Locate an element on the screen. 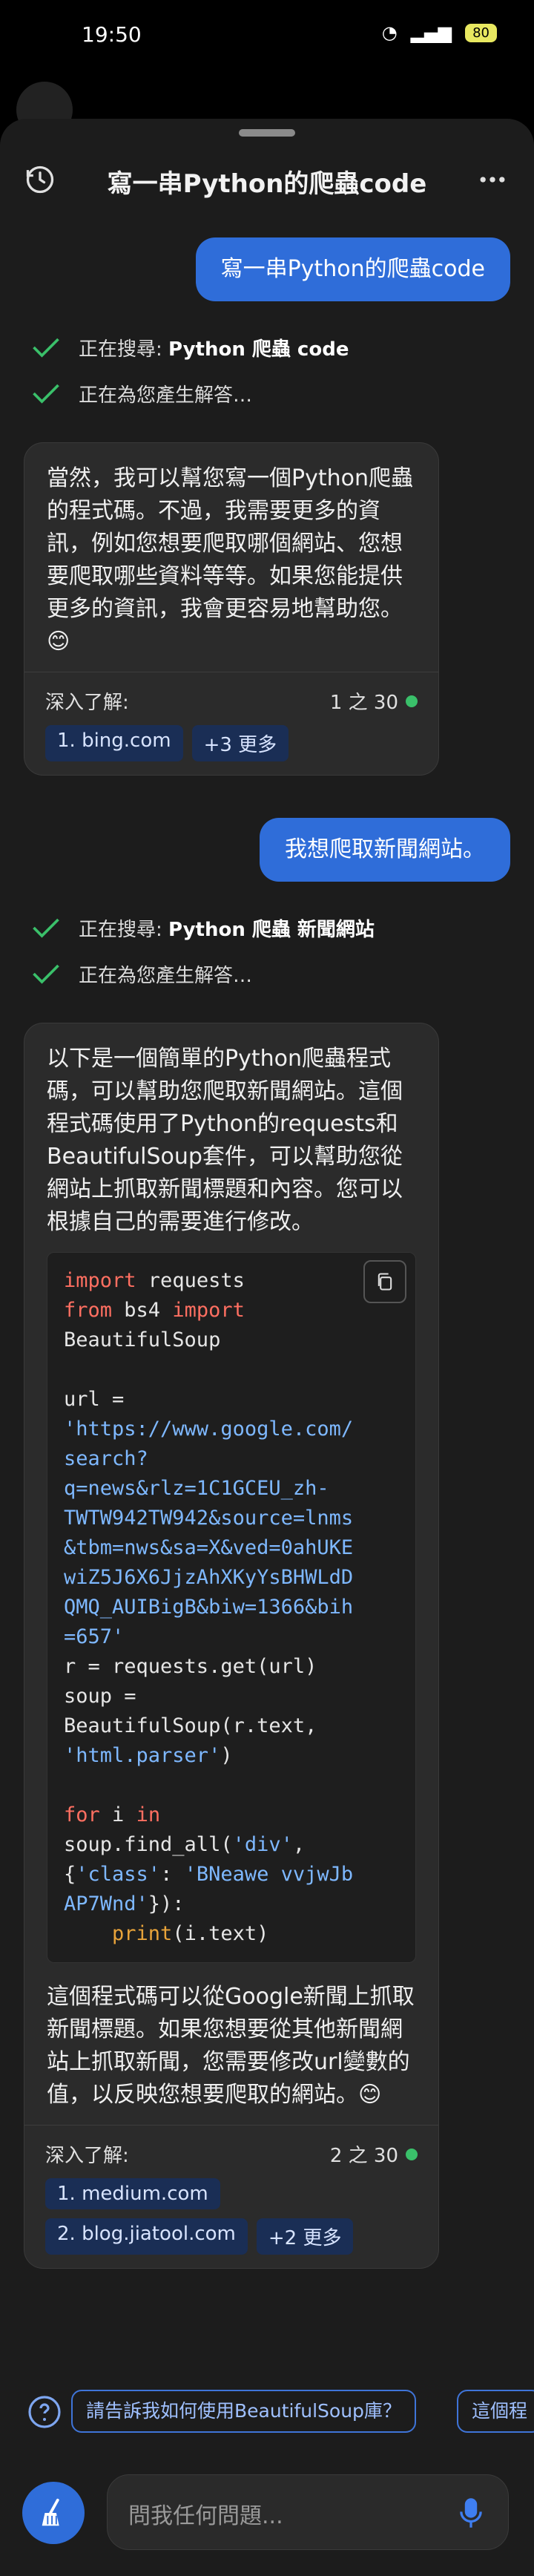 This screenshot has height=2576, width=534. user-message: 寫一串Python的爬蟲code is located at coordinates (352, 269).